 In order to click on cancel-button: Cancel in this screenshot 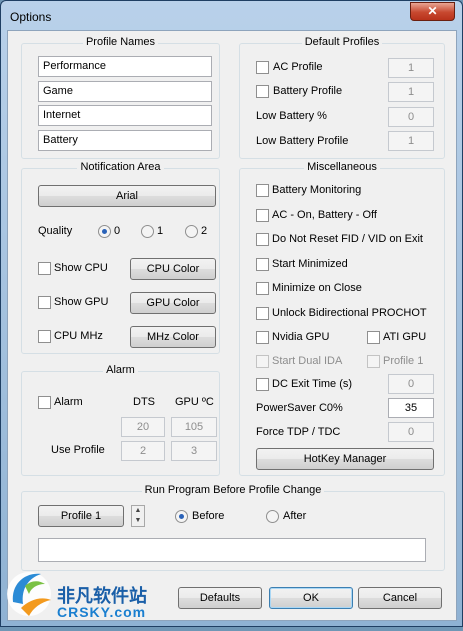, I will do `click(400, 598)`.